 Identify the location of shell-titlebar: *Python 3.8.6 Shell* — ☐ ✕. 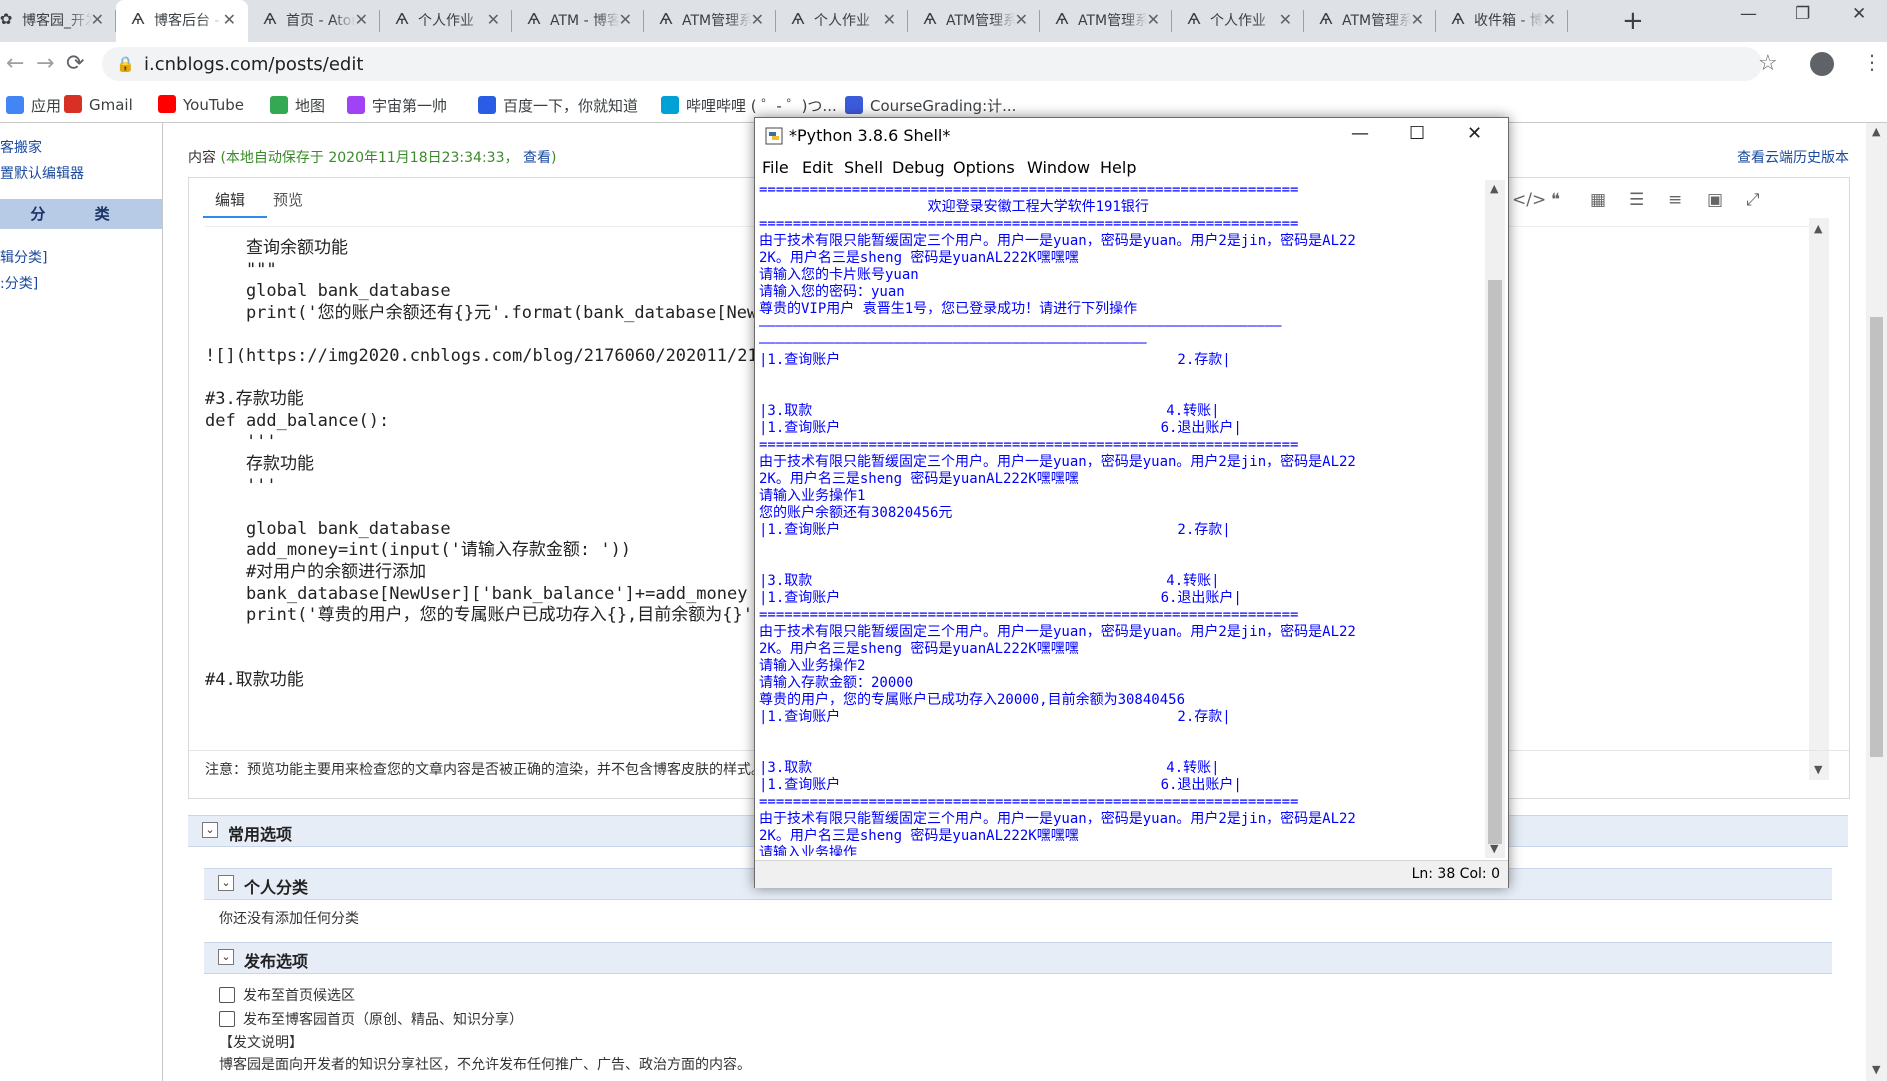
(1131, 136).